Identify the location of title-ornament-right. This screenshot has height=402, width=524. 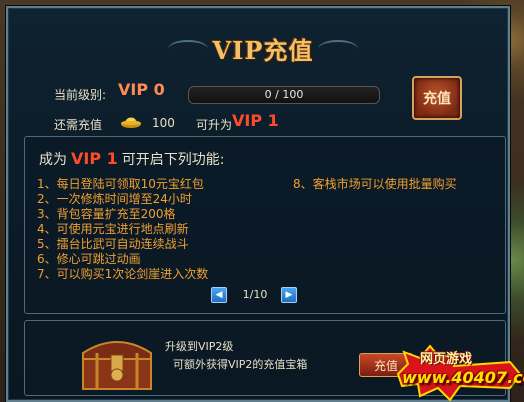
(338, 49).